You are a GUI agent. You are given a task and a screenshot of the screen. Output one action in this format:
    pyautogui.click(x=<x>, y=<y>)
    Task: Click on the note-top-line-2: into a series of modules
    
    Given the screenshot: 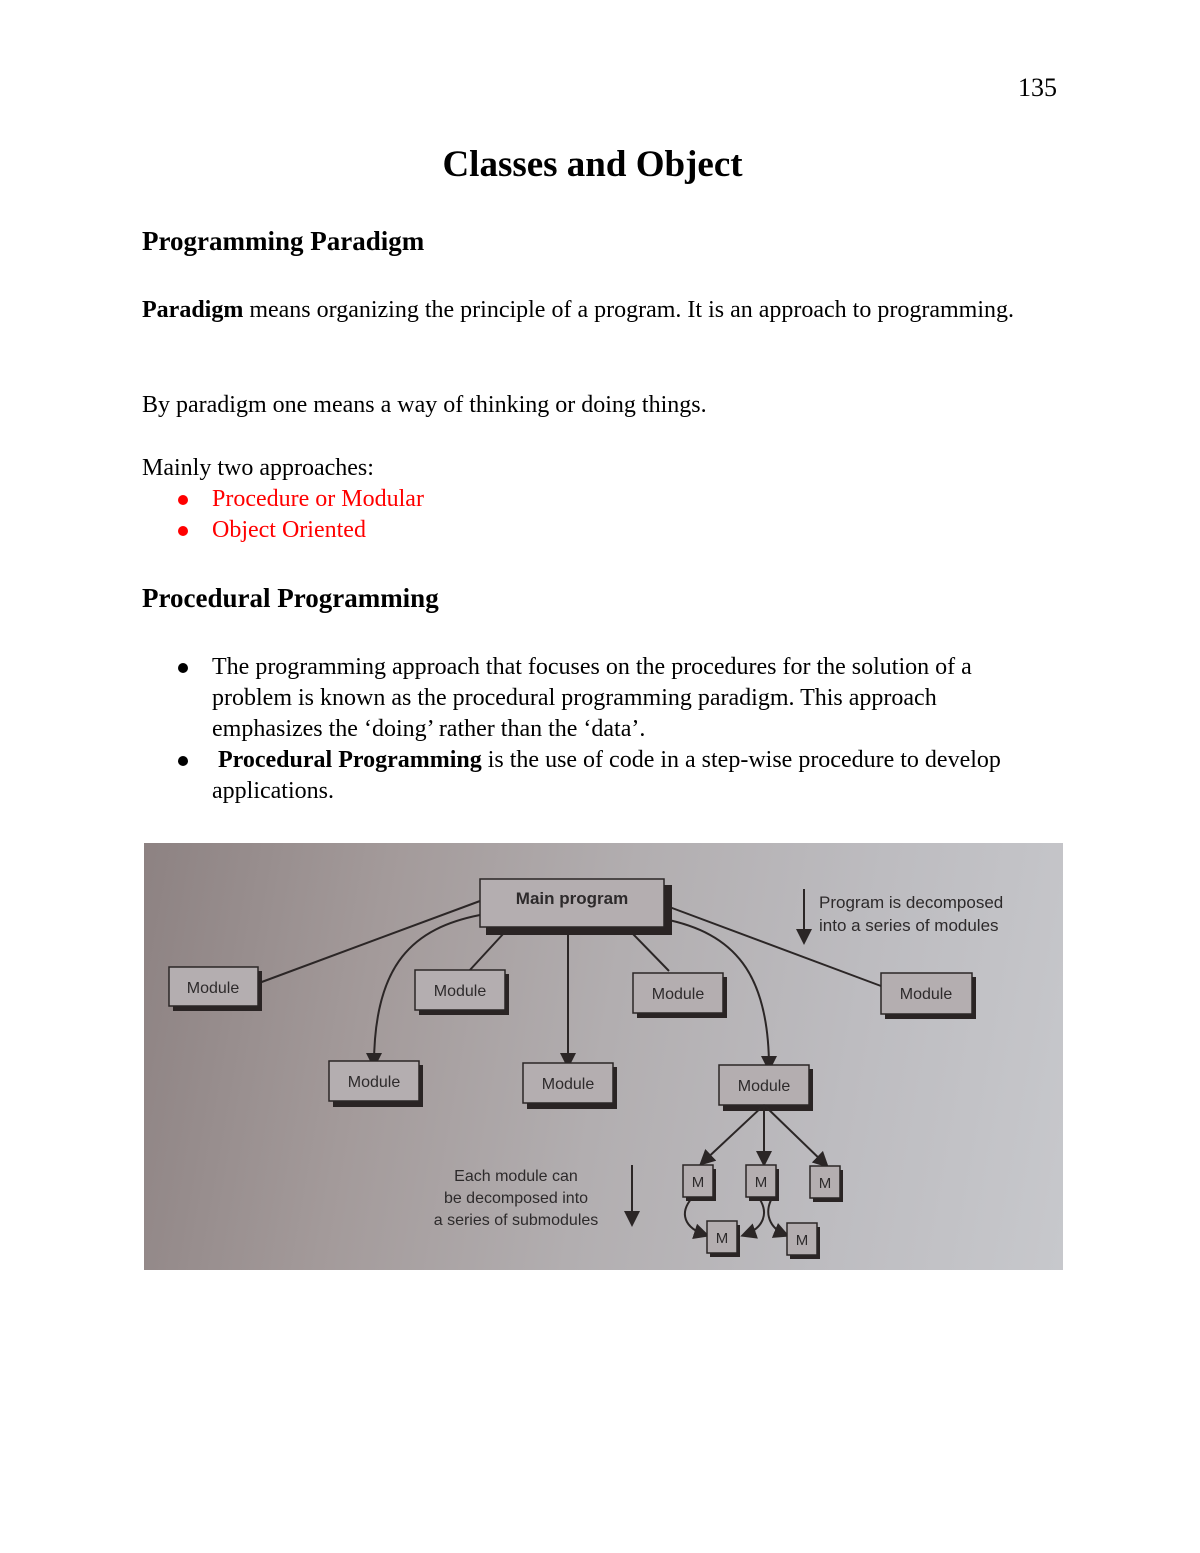 What is the action you would take?
    pyautogui.click(x=909, y=925)
    